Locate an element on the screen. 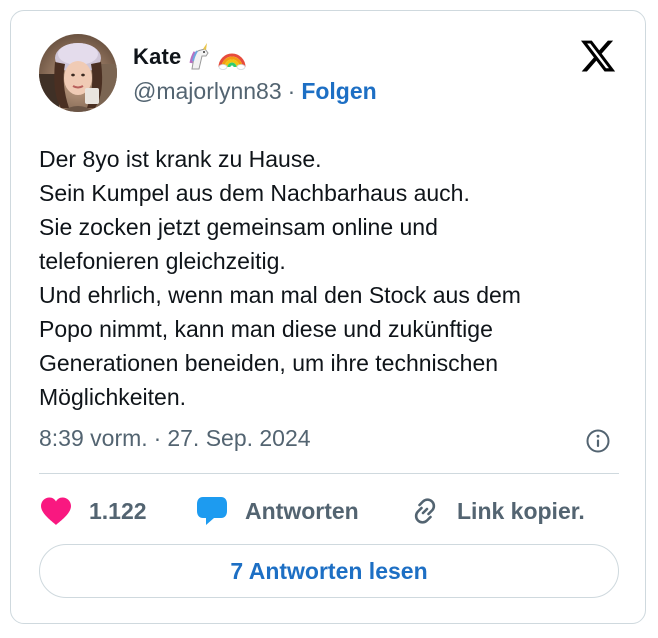 This screenshot has width=658, height=638. unicorn-emoji-icon is located at coordinates (200, 57).